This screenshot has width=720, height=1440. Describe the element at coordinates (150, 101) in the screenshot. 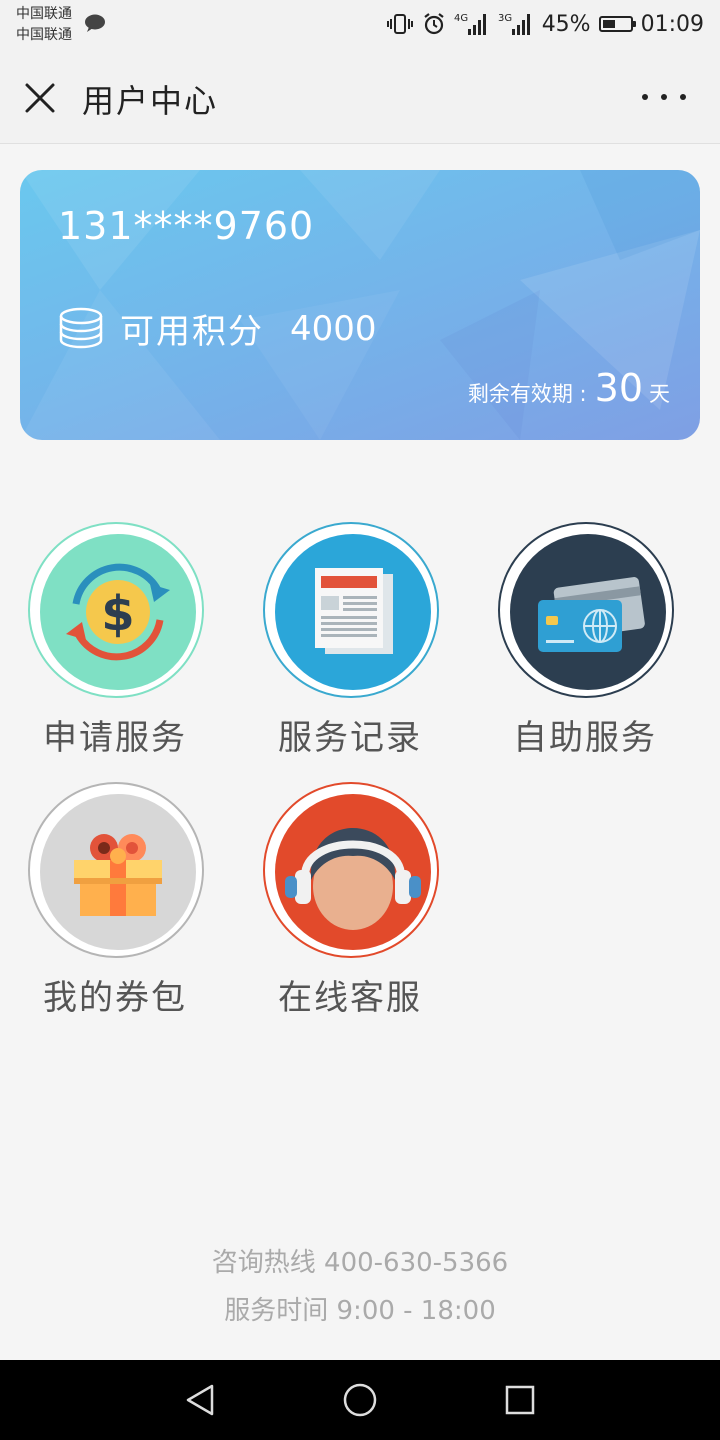

I see `page-title: 用户中心` at that location.